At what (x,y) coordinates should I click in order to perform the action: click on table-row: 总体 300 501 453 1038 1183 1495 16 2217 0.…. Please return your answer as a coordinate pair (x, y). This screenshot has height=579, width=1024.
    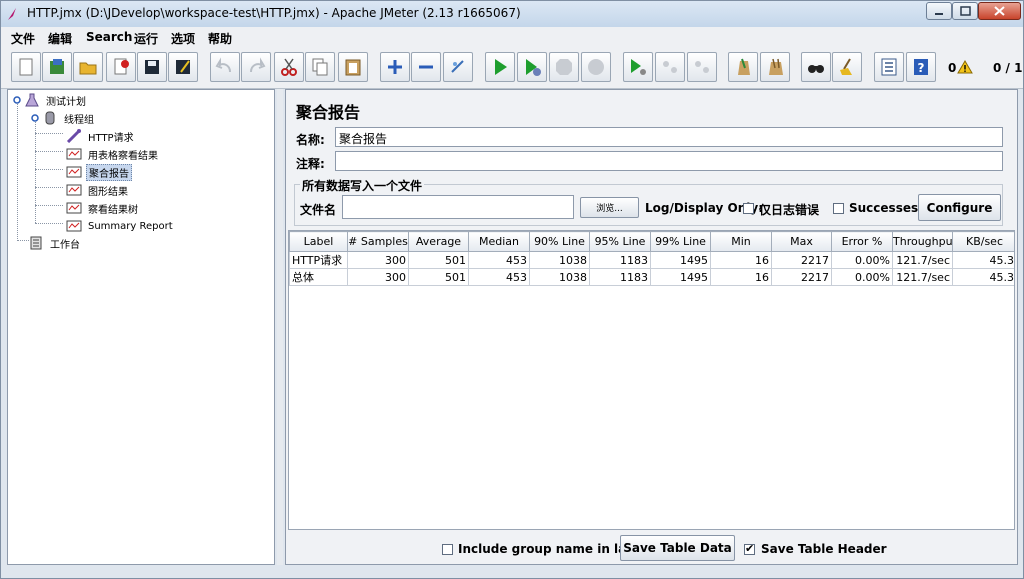
    Looking at the image, I should click on (651, 277).